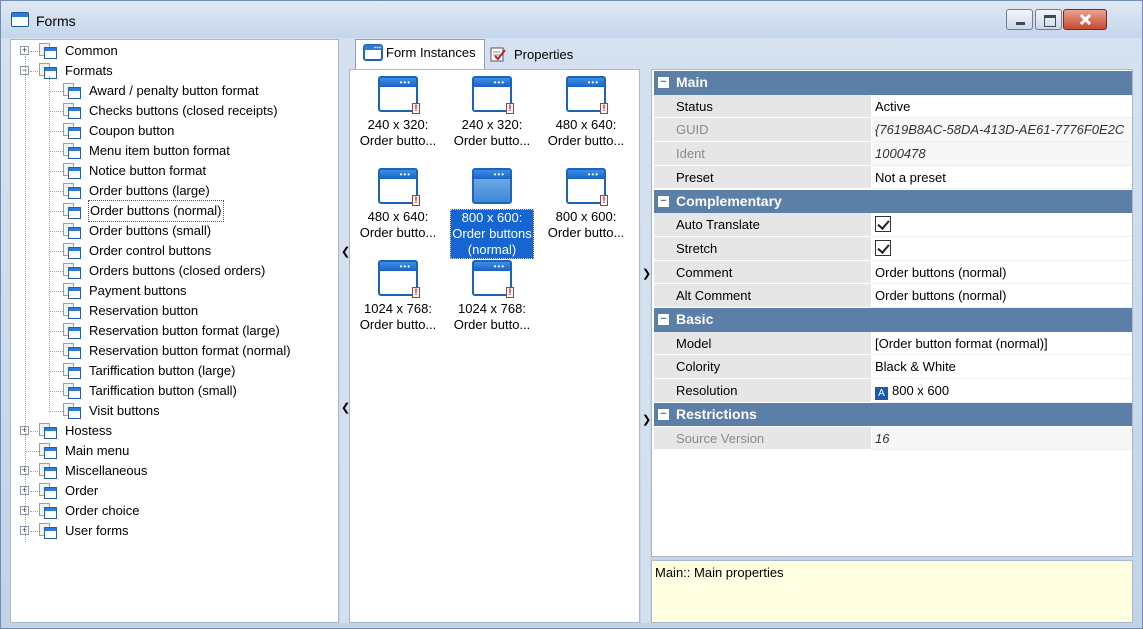 This screenshot has width=1143, height=629. What do you see at coordinates (762, 391) in the screenshot?
I see `property-name: Resolution` at bounding box center [762, 391].